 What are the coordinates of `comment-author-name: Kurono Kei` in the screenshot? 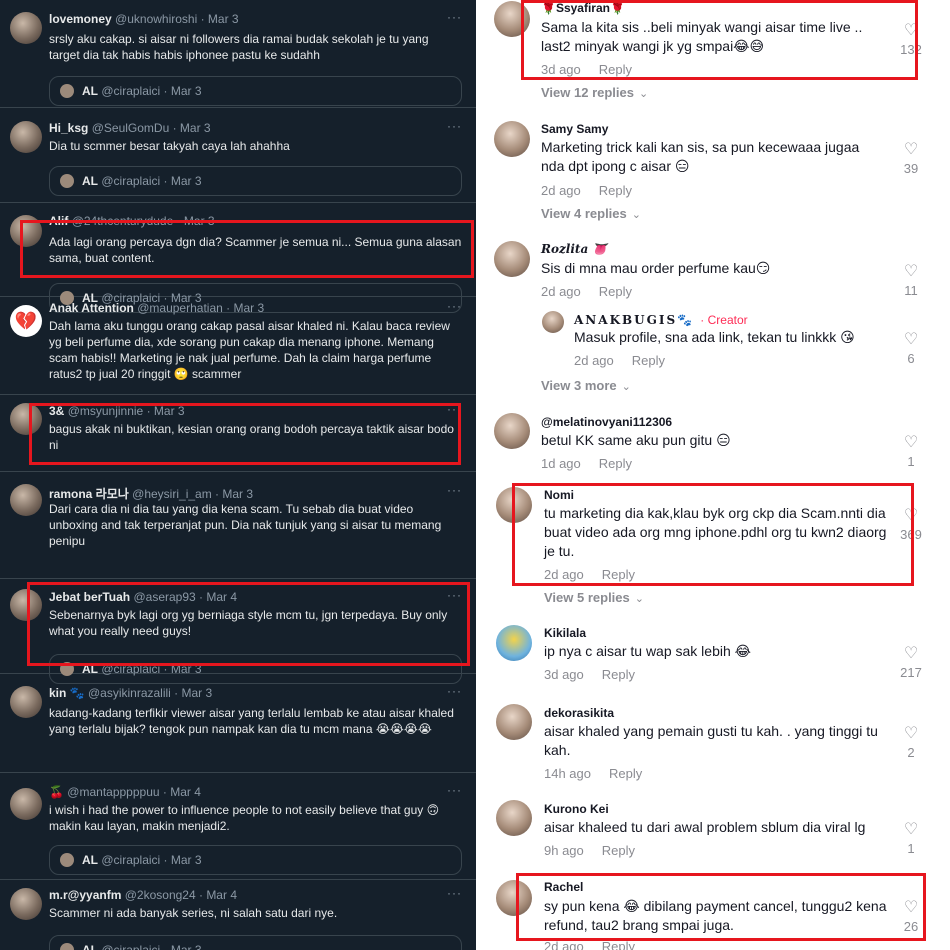 It's located at (576, 809).